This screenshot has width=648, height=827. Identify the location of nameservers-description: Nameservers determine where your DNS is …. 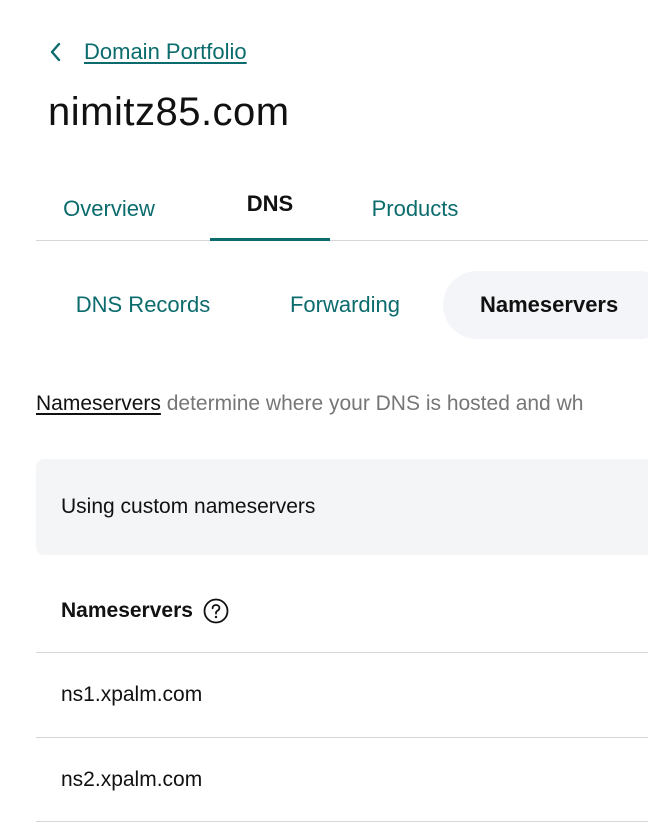
(309, 404).